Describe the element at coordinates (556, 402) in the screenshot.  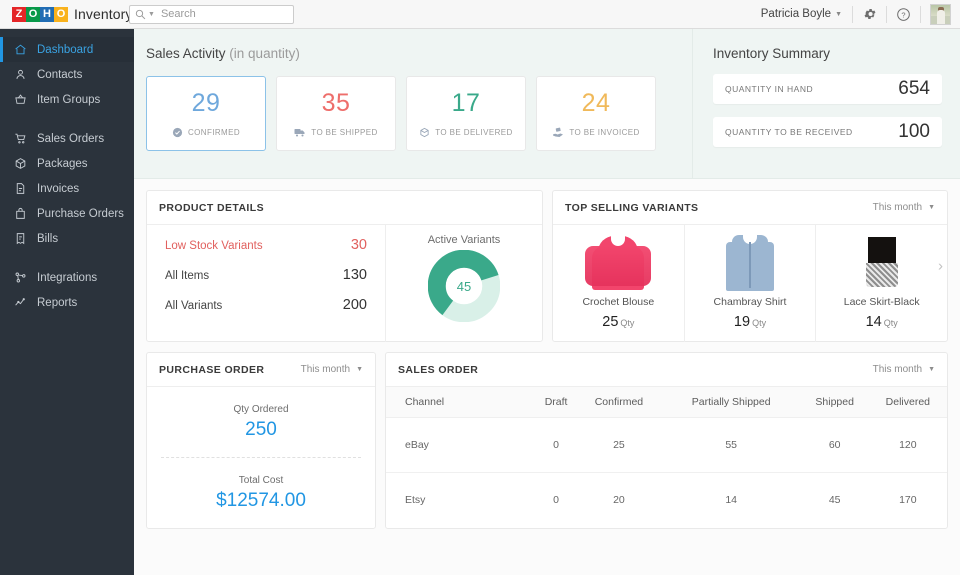
I see `column-header-draft: Draft` at that location.